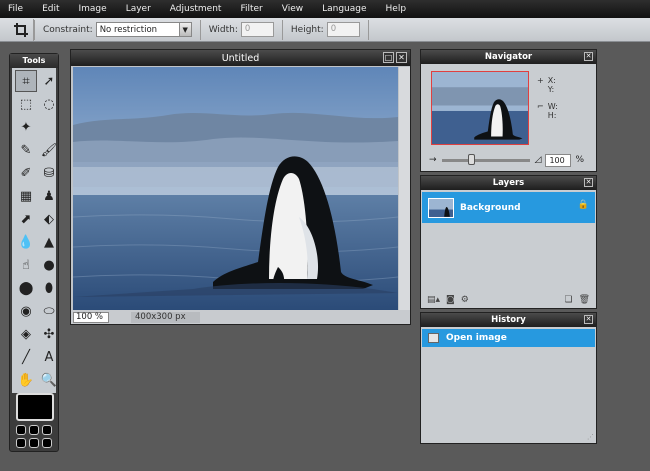  Describe the element at coordinates (540, 80) in the screenshot. I see `crosshair-icon: +` at that location.